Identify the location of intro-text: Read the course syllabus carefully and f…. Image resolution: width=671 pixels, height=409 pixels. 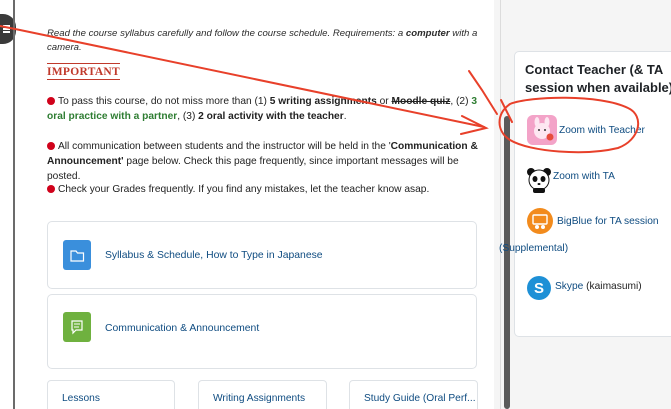
(262, 40).